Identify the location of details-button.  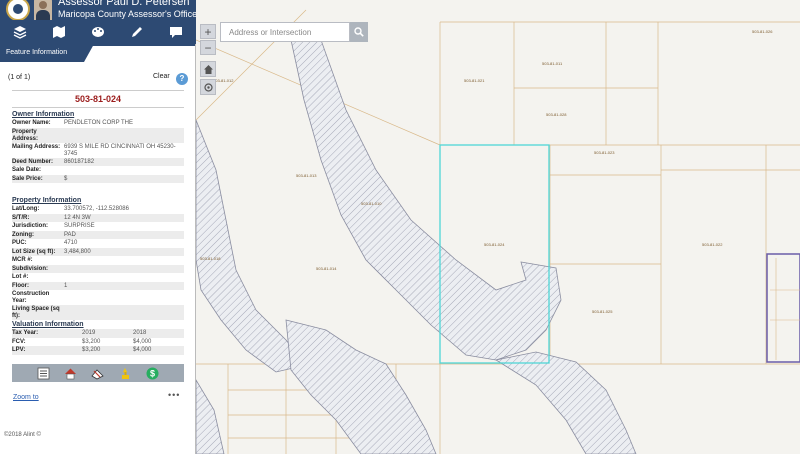
(44, 373).